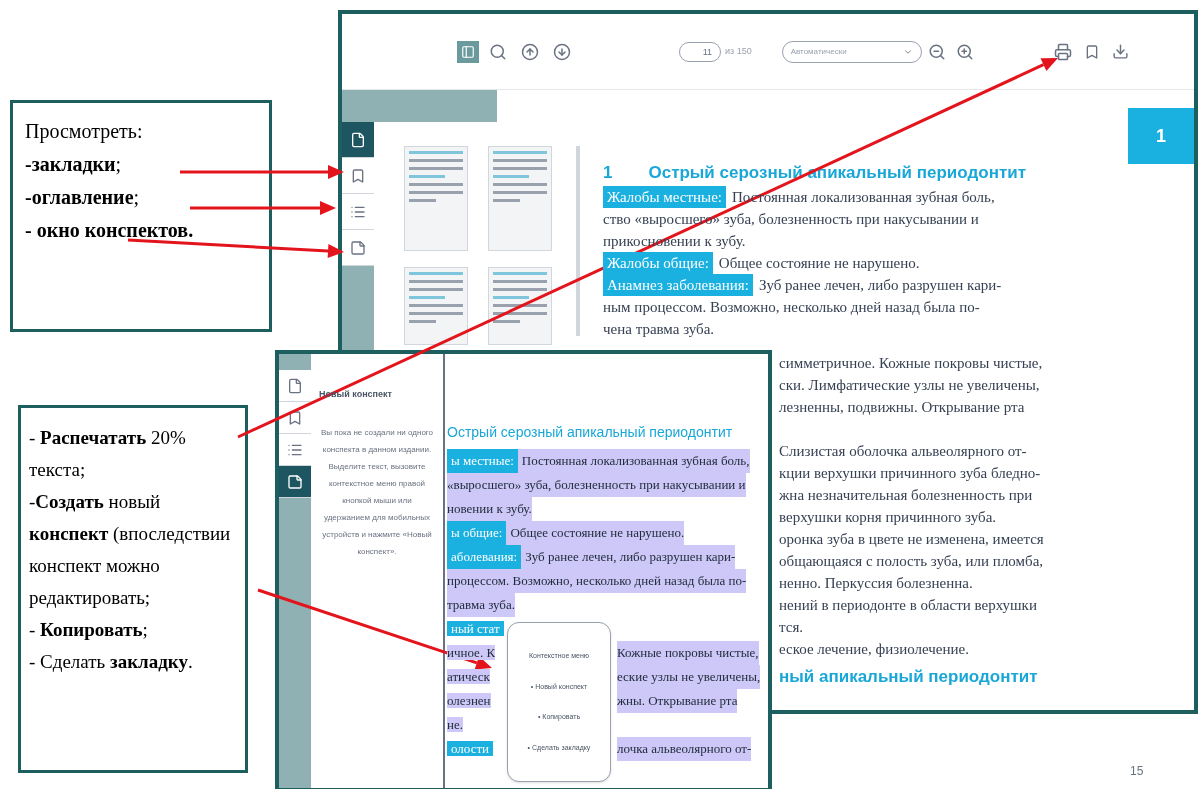  Describe the element at coordinates (489, 509) in the screenshot. I see `body-text: новении к зубу.` at that location.